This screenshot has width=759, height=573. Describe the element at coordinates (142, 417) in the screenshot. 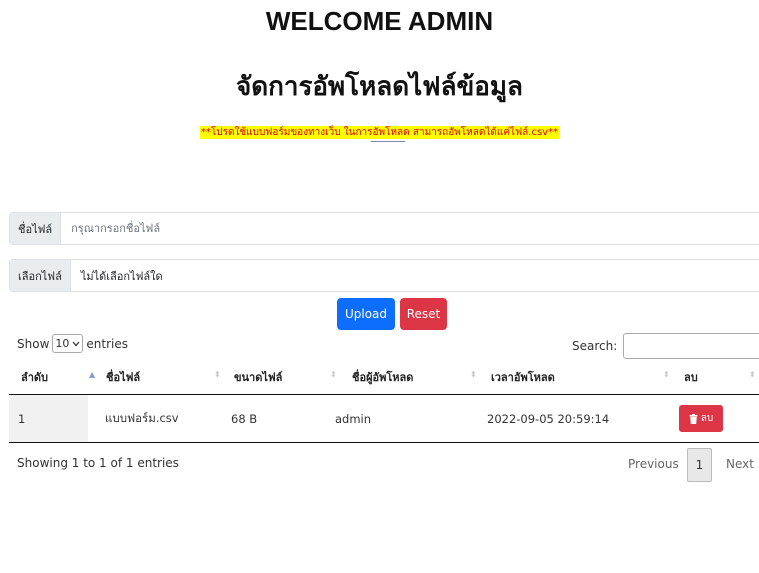

I see `cell-filename: แบบฟอร์ม.csv` at that location.